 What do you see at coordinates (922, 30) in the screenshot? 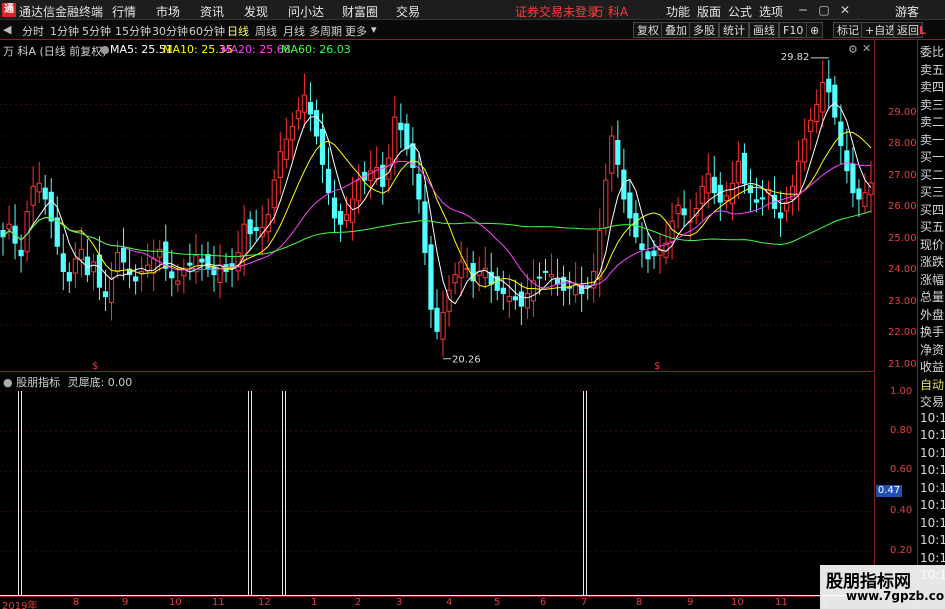
I see `side-panel-mark: L` at bounding box center [922, 30].